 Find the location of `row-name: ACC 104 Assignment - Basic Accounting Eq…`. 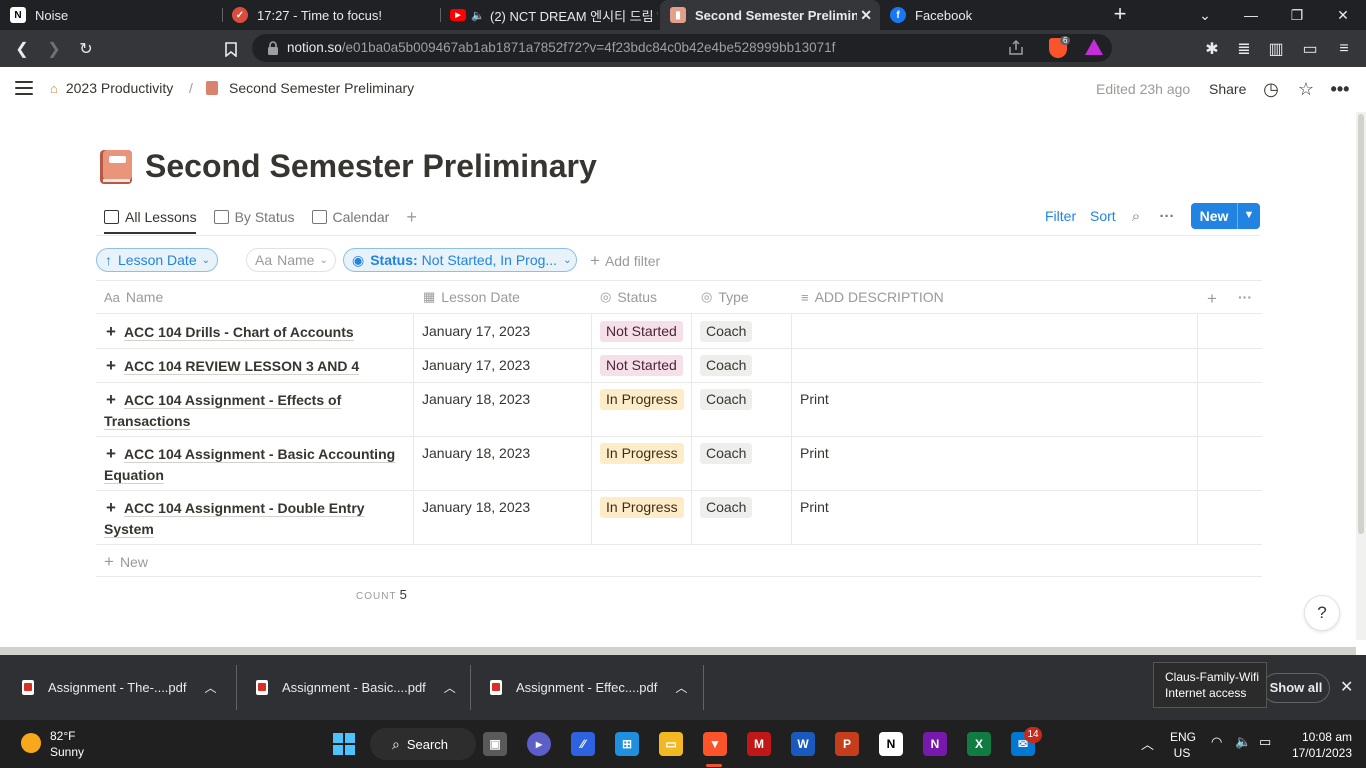

row-name: ACC 104 Assignment - Basic Accounting Eq… is located at coordinates (249, 464).